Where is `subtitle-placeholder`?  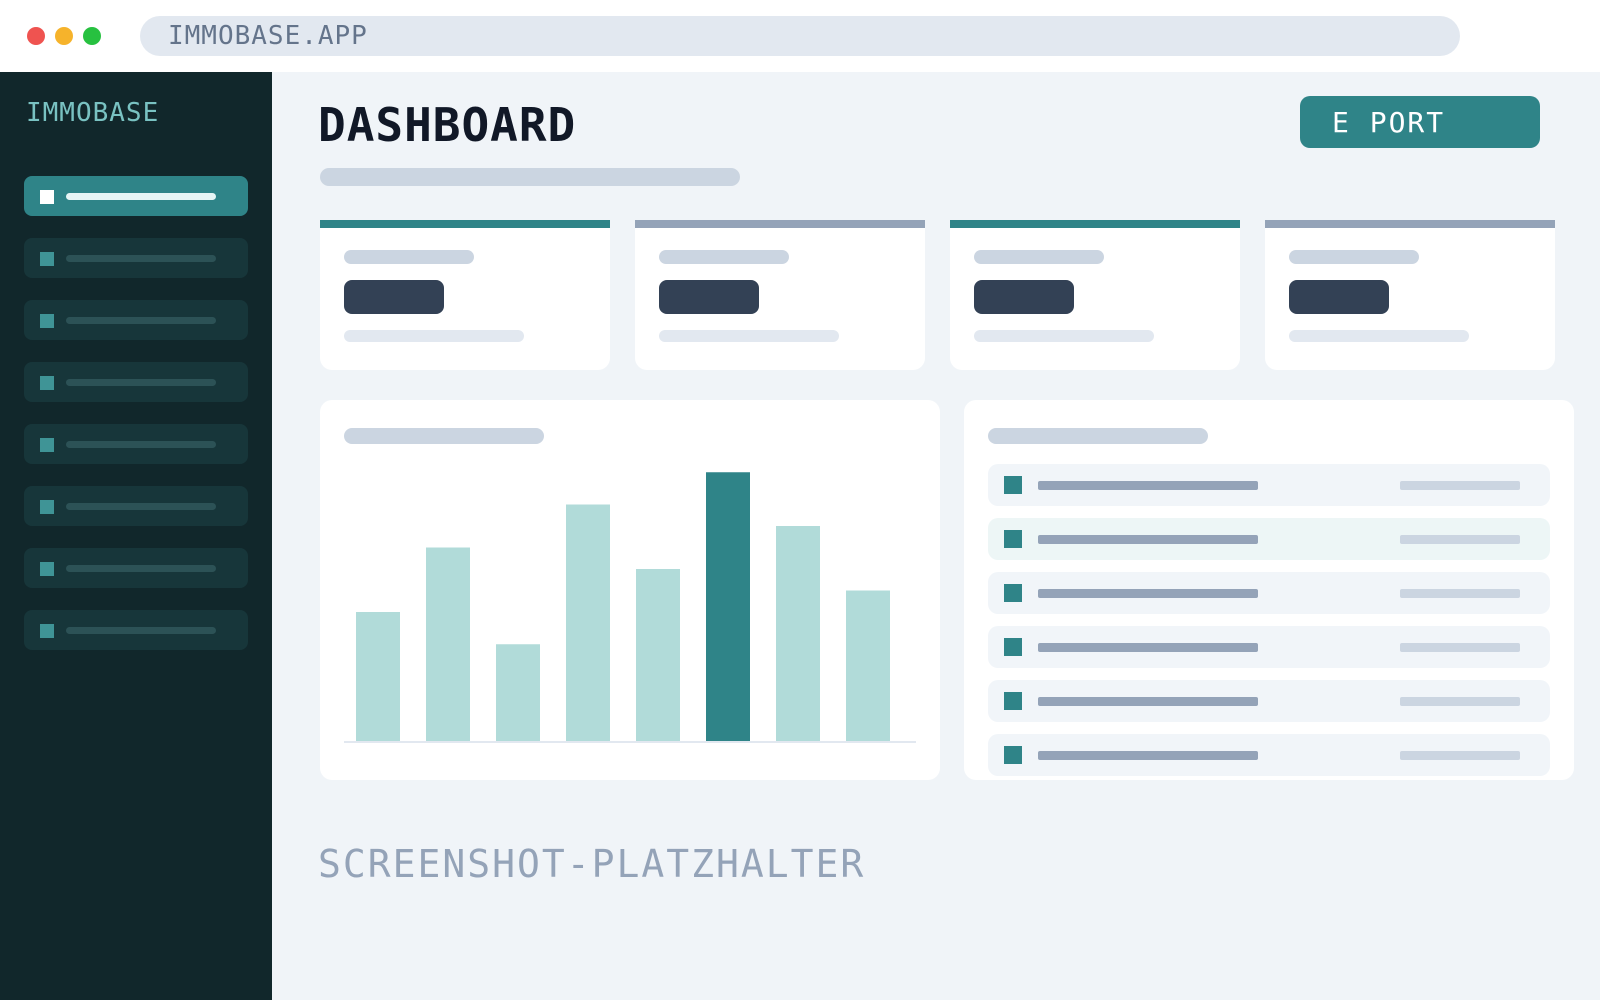
subtitle-placeholder is located at coordinates (530, 177).